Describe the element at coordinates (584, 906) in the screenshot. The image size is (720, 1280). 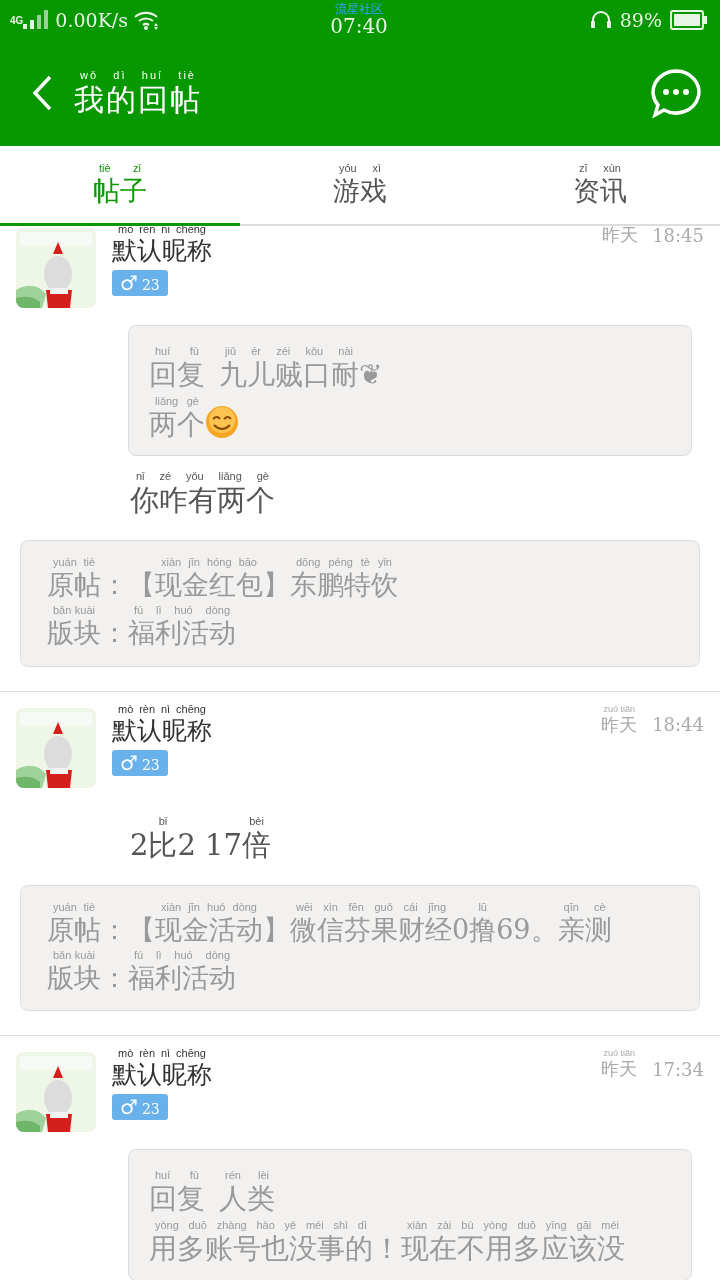
I see `pinyin: qīn cè` at that location.